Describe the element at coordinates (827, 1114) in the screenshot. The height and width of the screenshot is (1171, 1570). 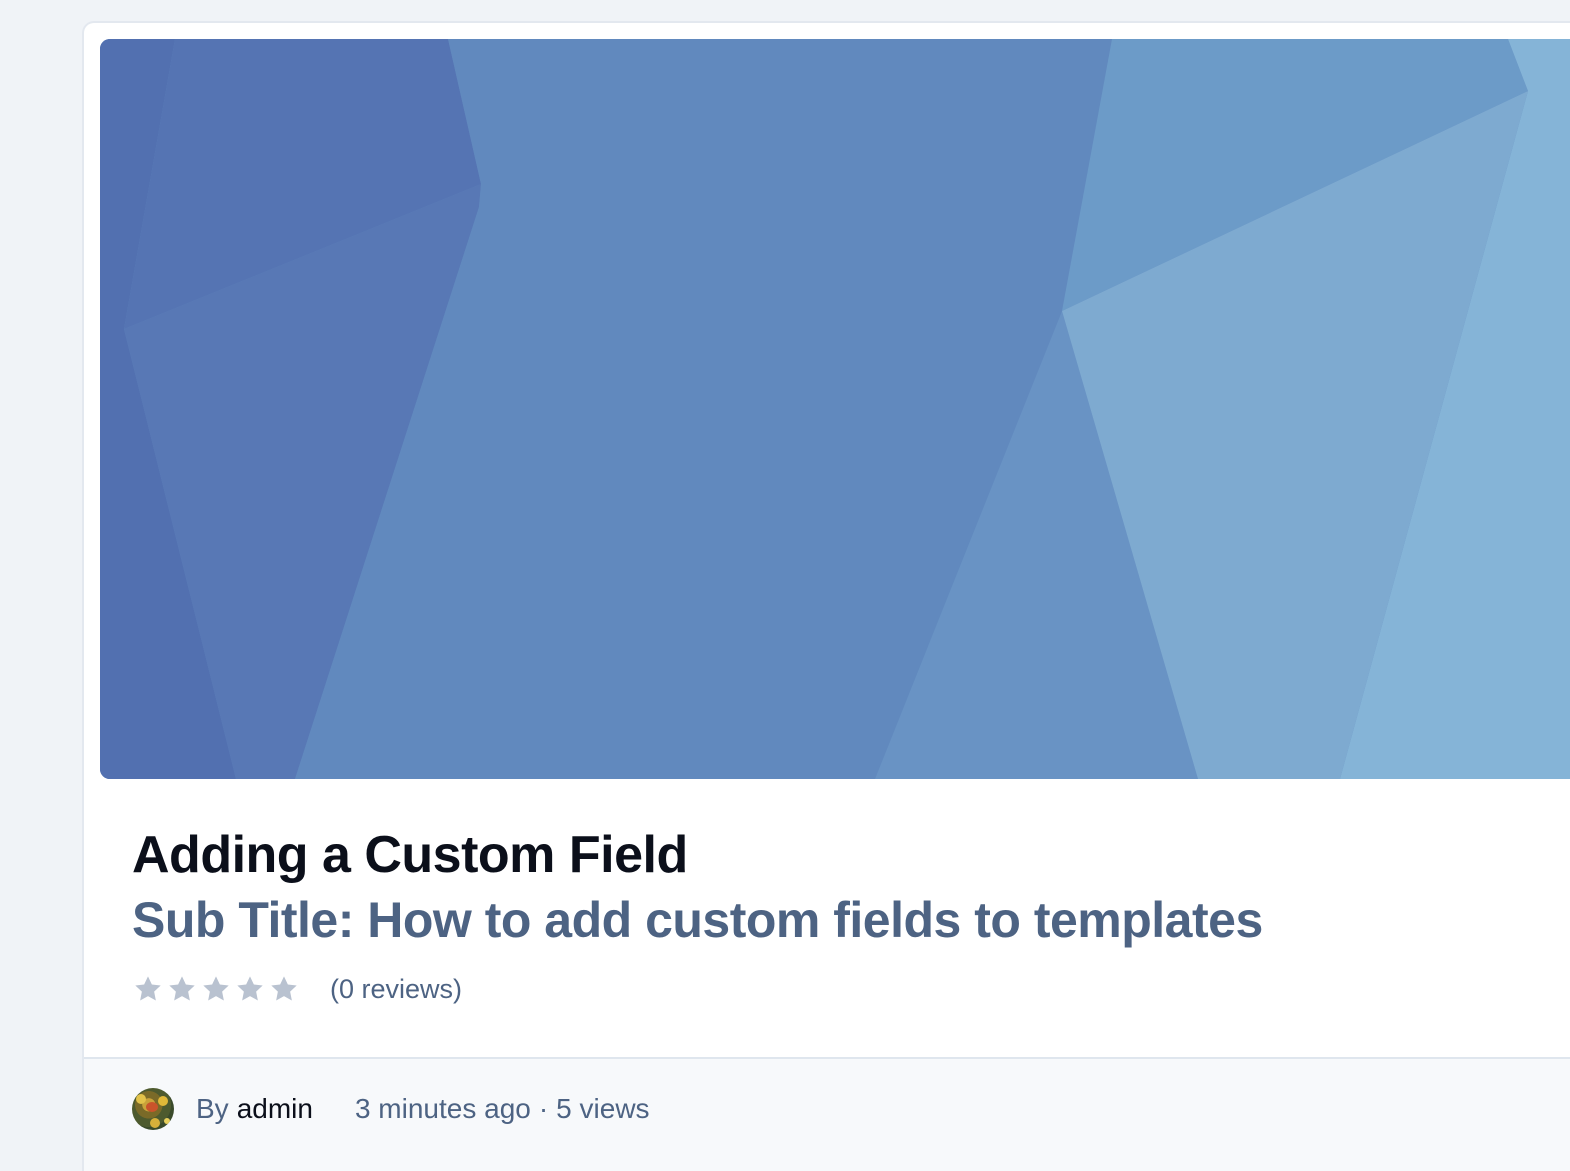
I see `post-footer: By admin 3 minutes ago · 5 views` at that location.